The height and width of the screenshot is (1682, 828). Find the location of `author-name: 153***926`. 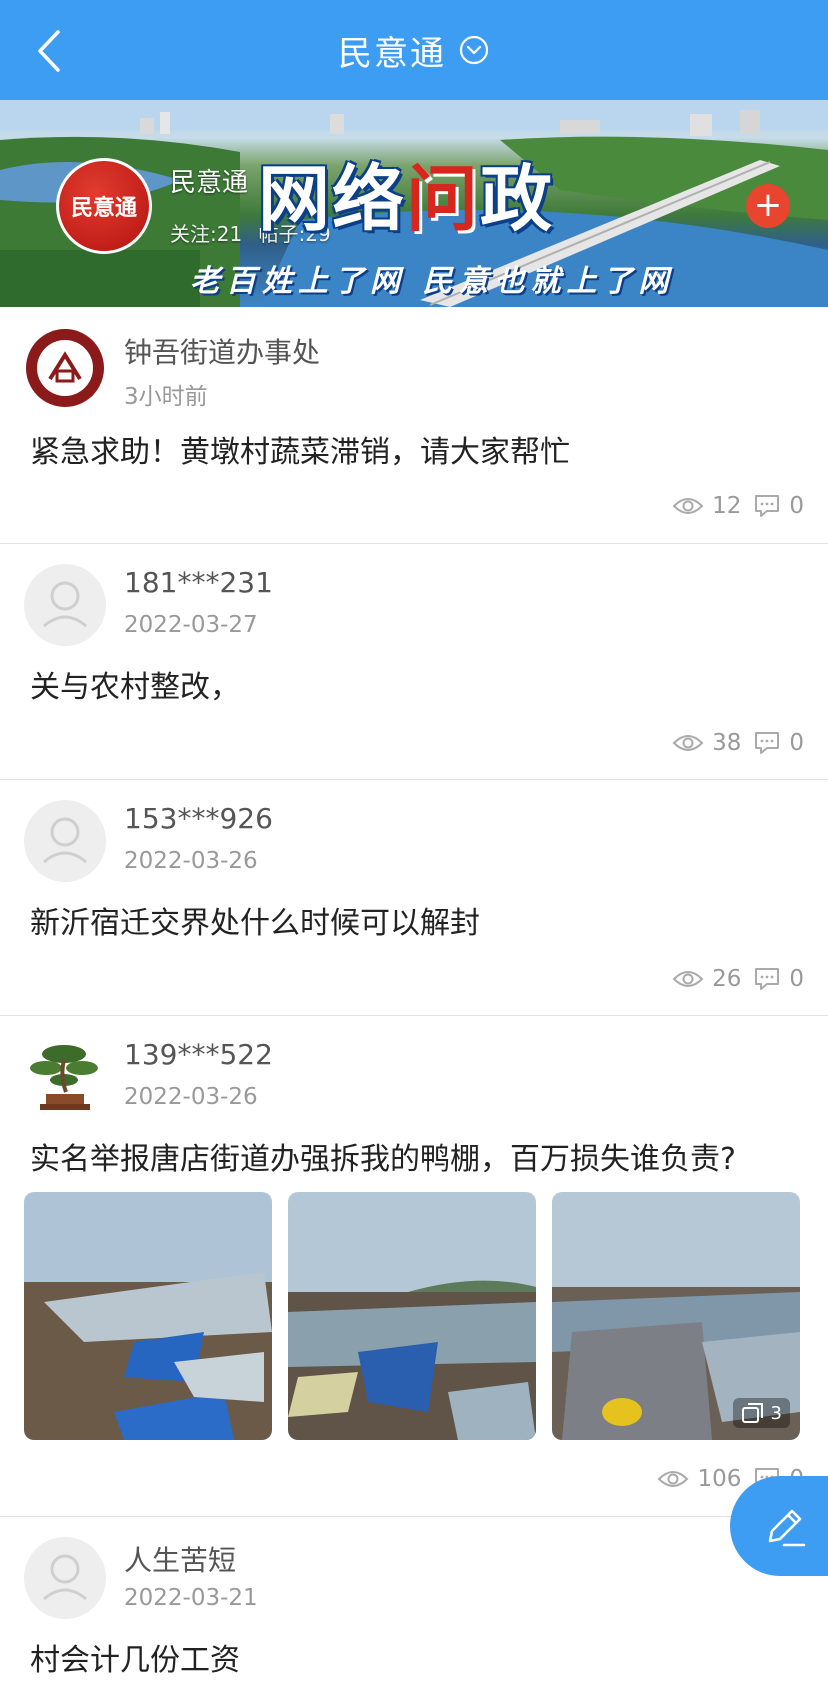

author-name: 153***926 is located at coordinates (198, 818).